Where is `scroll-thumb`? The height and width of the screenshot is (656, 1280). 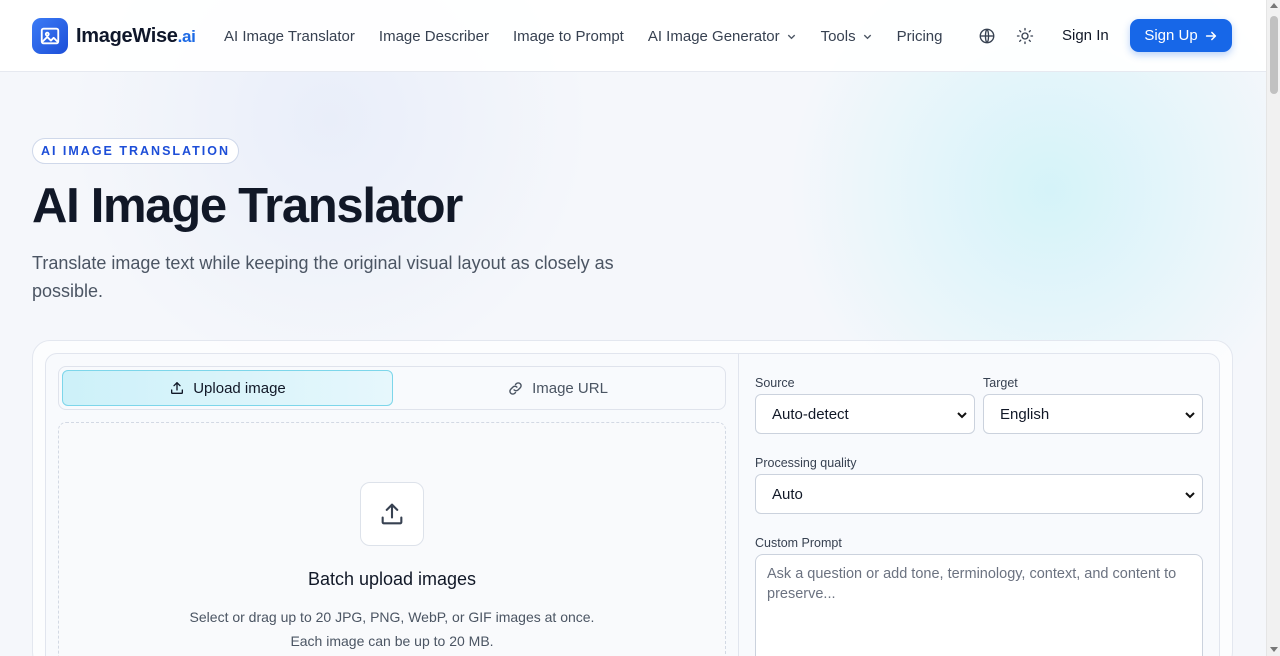
scroll-thumb is located at coordinates (1274, 55).